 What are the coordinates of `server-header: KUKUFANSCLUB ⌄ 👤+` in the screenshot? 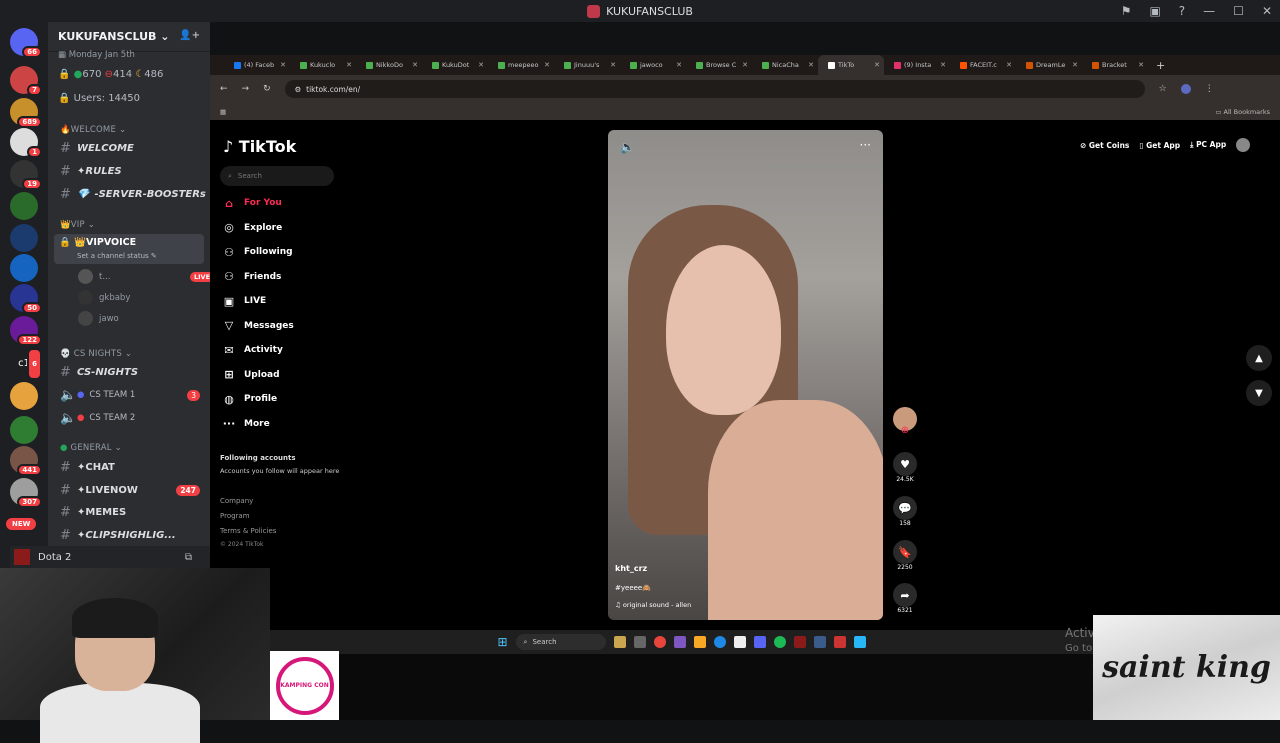 It's located at (129, 37).